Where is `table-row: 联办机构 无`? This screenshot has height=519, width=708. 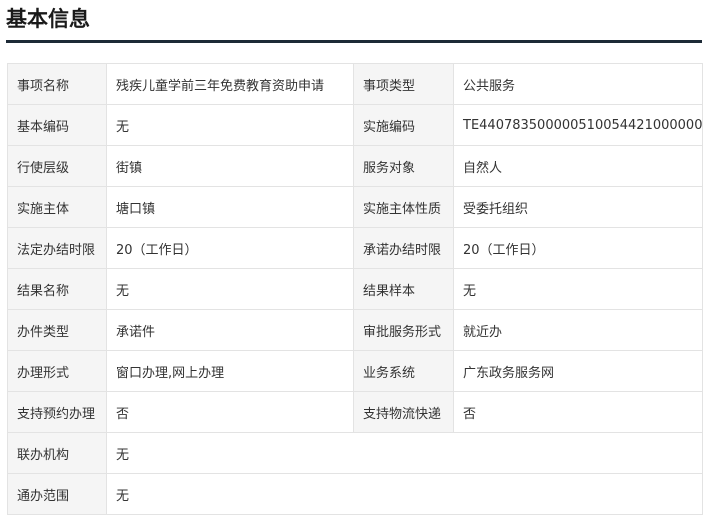 table-row: 联办机构 无 is located at coordinates (355, 453).